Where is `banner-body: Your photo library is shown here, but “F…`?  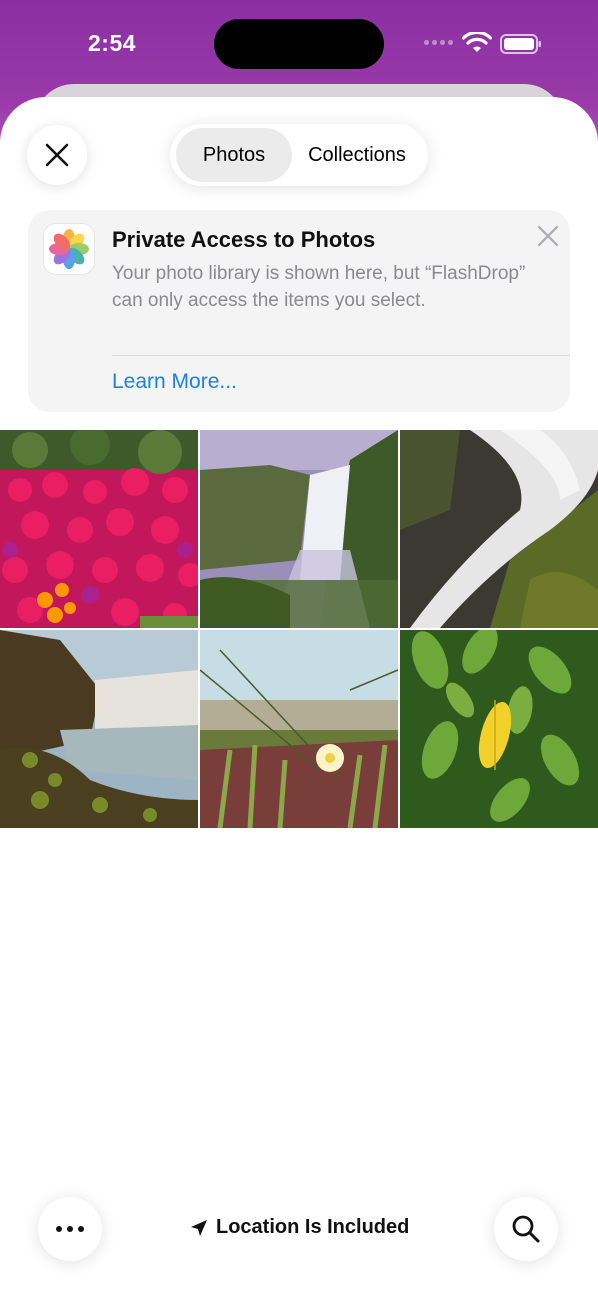
banner-body: Your photo library is shown here, but “F… is located at coordinates (319, 287).